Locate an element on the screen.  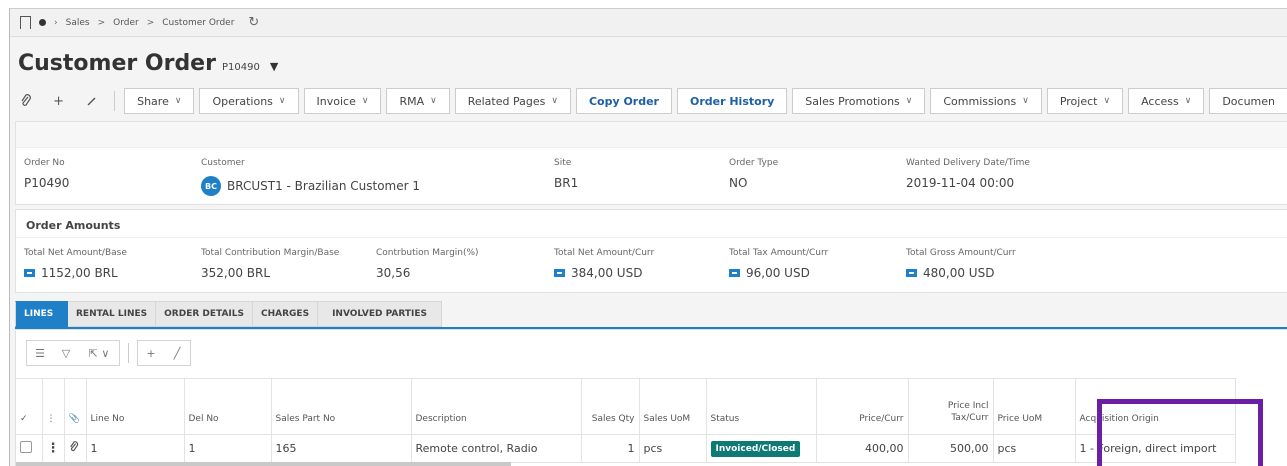
row-menu-header: ⋮ is located at coordinates (53, 406).